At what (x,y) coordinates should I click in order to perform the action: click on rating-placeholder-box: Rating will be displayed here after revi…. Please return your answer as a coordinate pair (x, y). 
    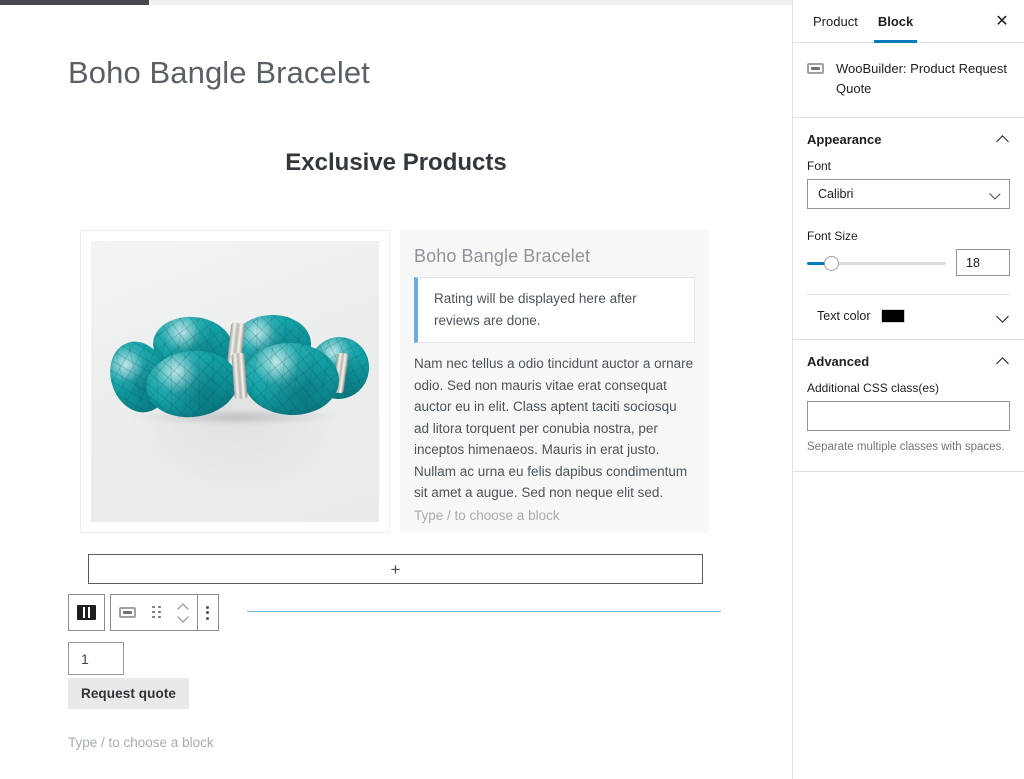
    Looking at the image, I should click on (554, 310).